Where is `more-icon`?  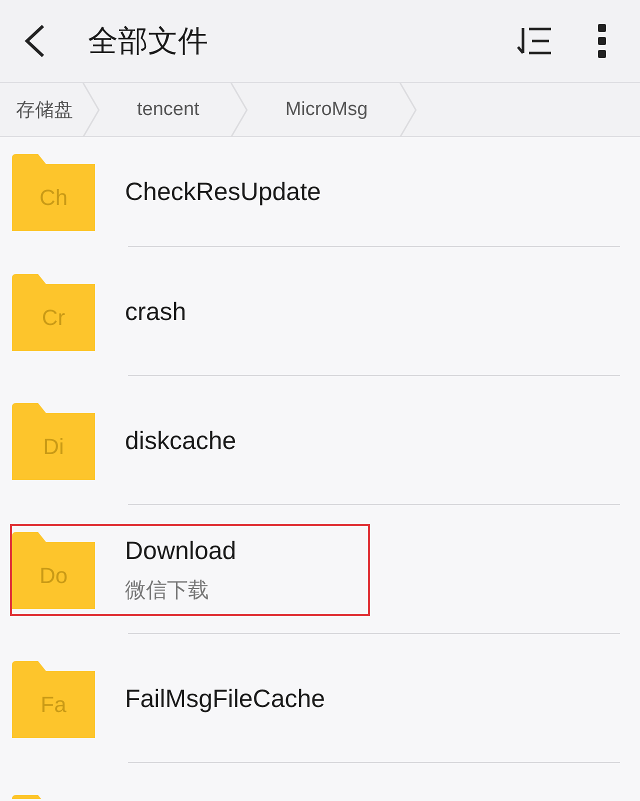 more-icon is located at coordinates (602, 41).